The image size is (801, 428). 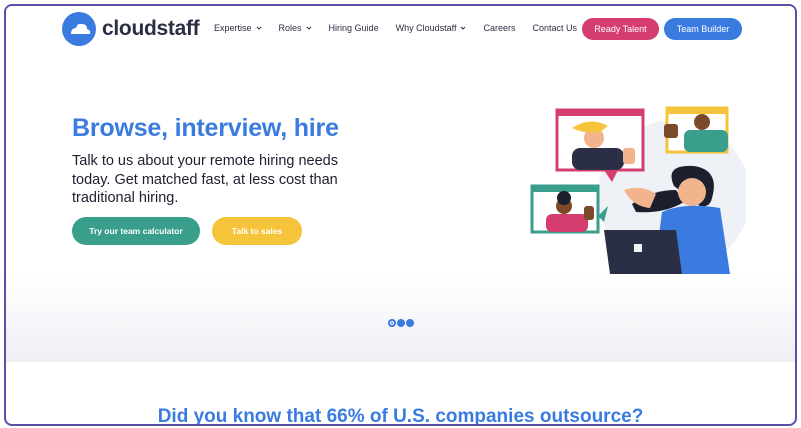 I want to click on nav-item-hiring-guide: Hiring Guide, so click(x=354, y=28).